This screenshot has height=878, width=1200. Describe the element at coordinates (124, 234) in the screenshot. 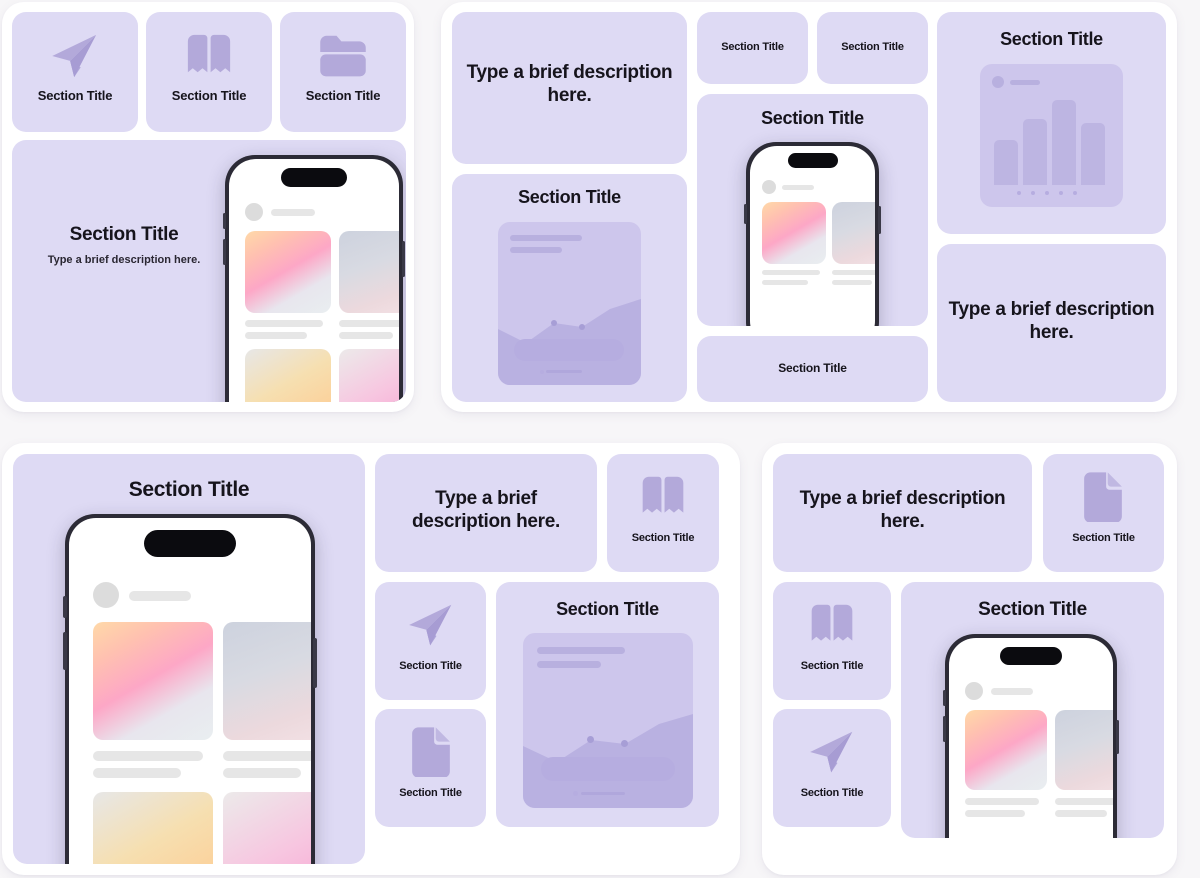

I see `hero-title: Section Title` at that location.